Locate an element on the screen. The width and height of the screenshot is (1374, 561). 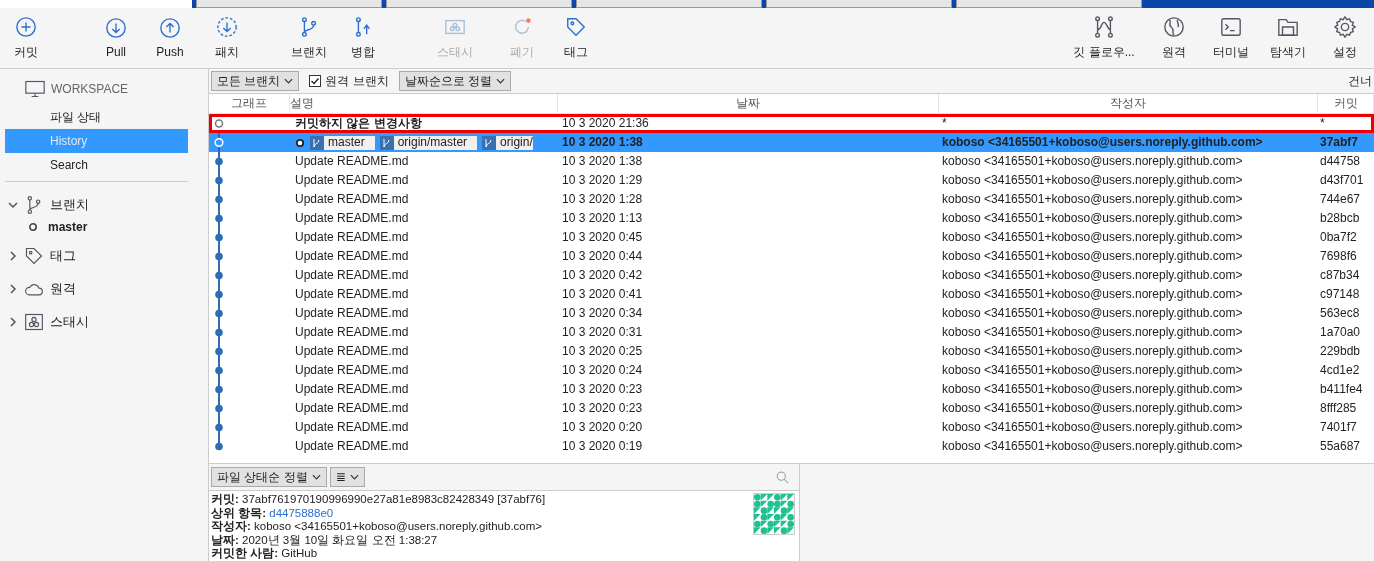
toolbar-button: 태그 is located at coordinates (576, 38).